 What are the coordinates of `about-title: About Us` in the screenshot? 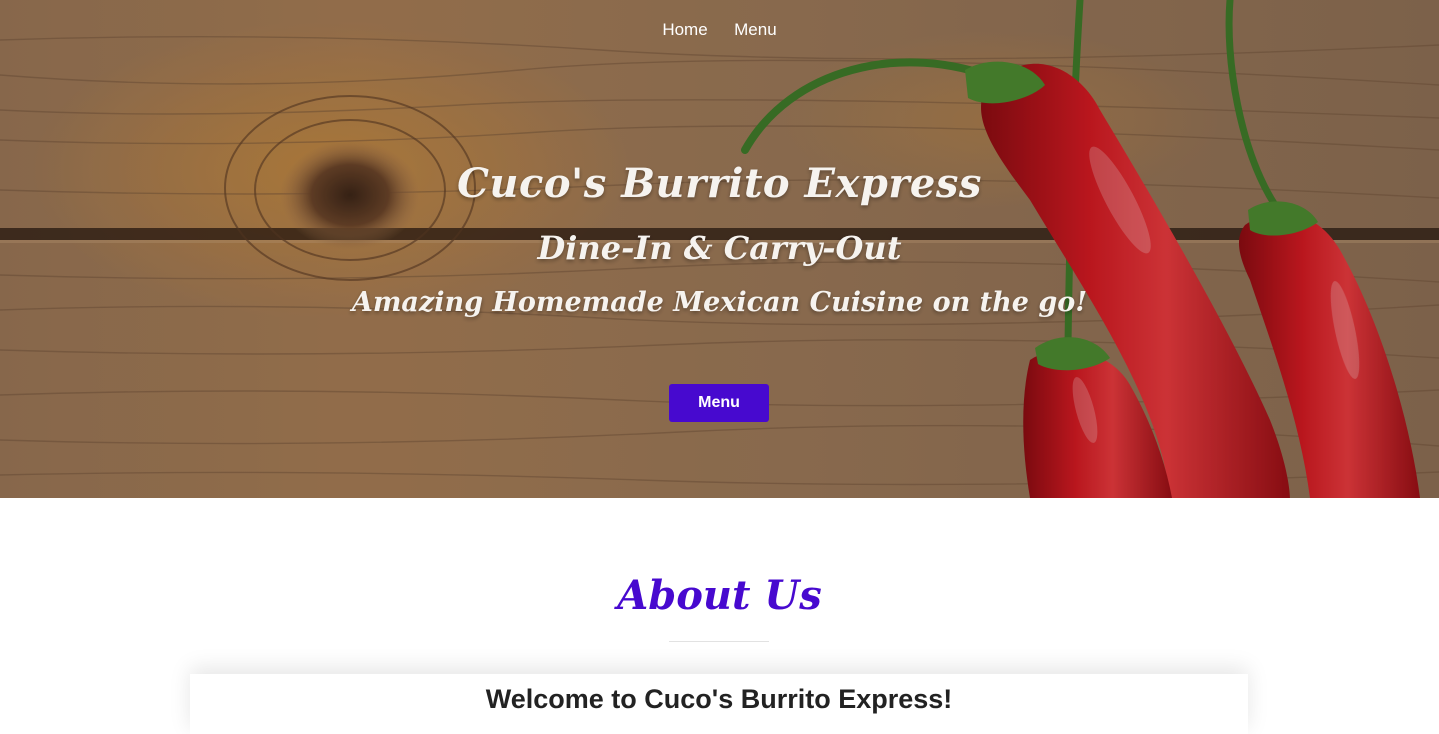 It's located at (719, 595).